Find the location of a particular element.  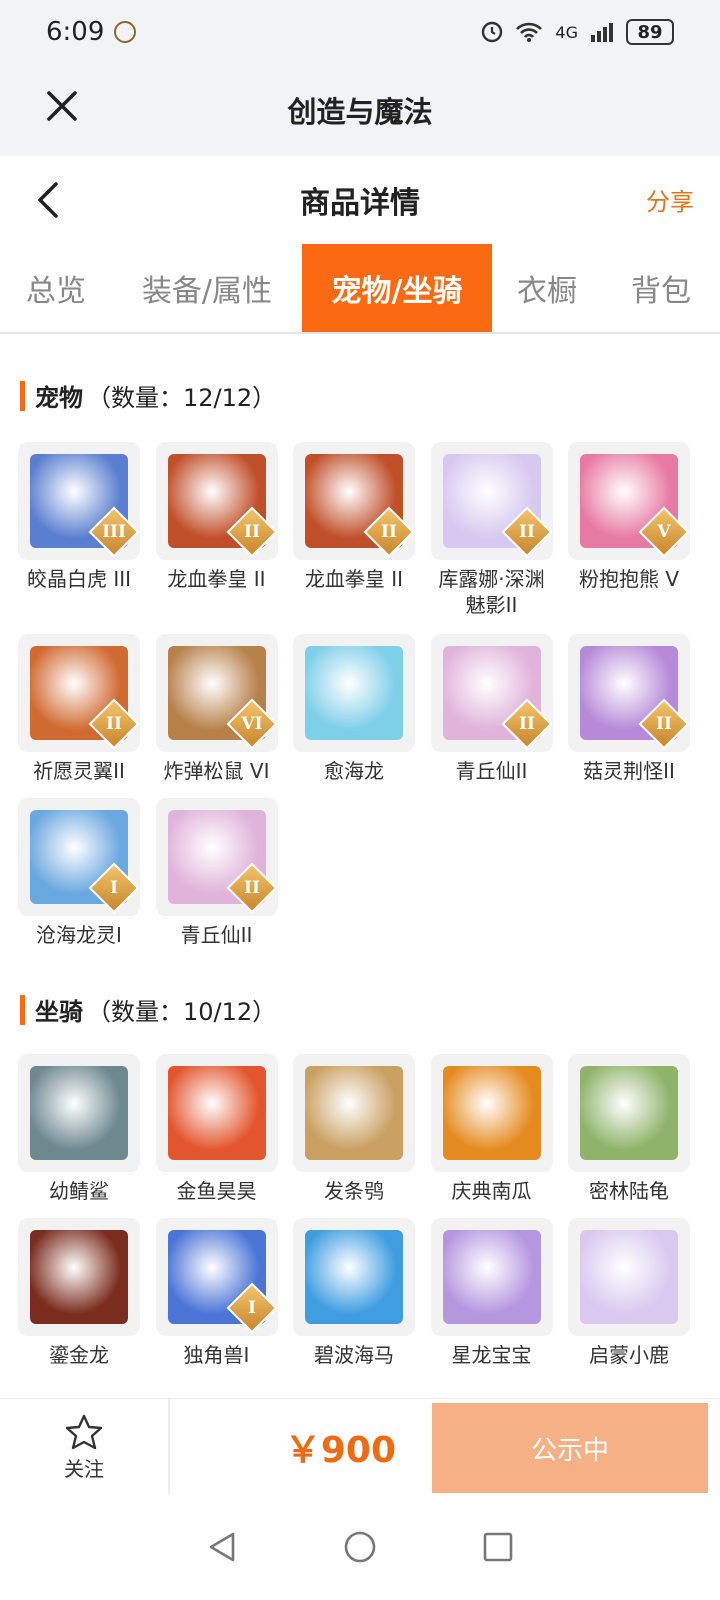

grid-item: III 皎晶白虎 III is located at coordinates (79, 517).